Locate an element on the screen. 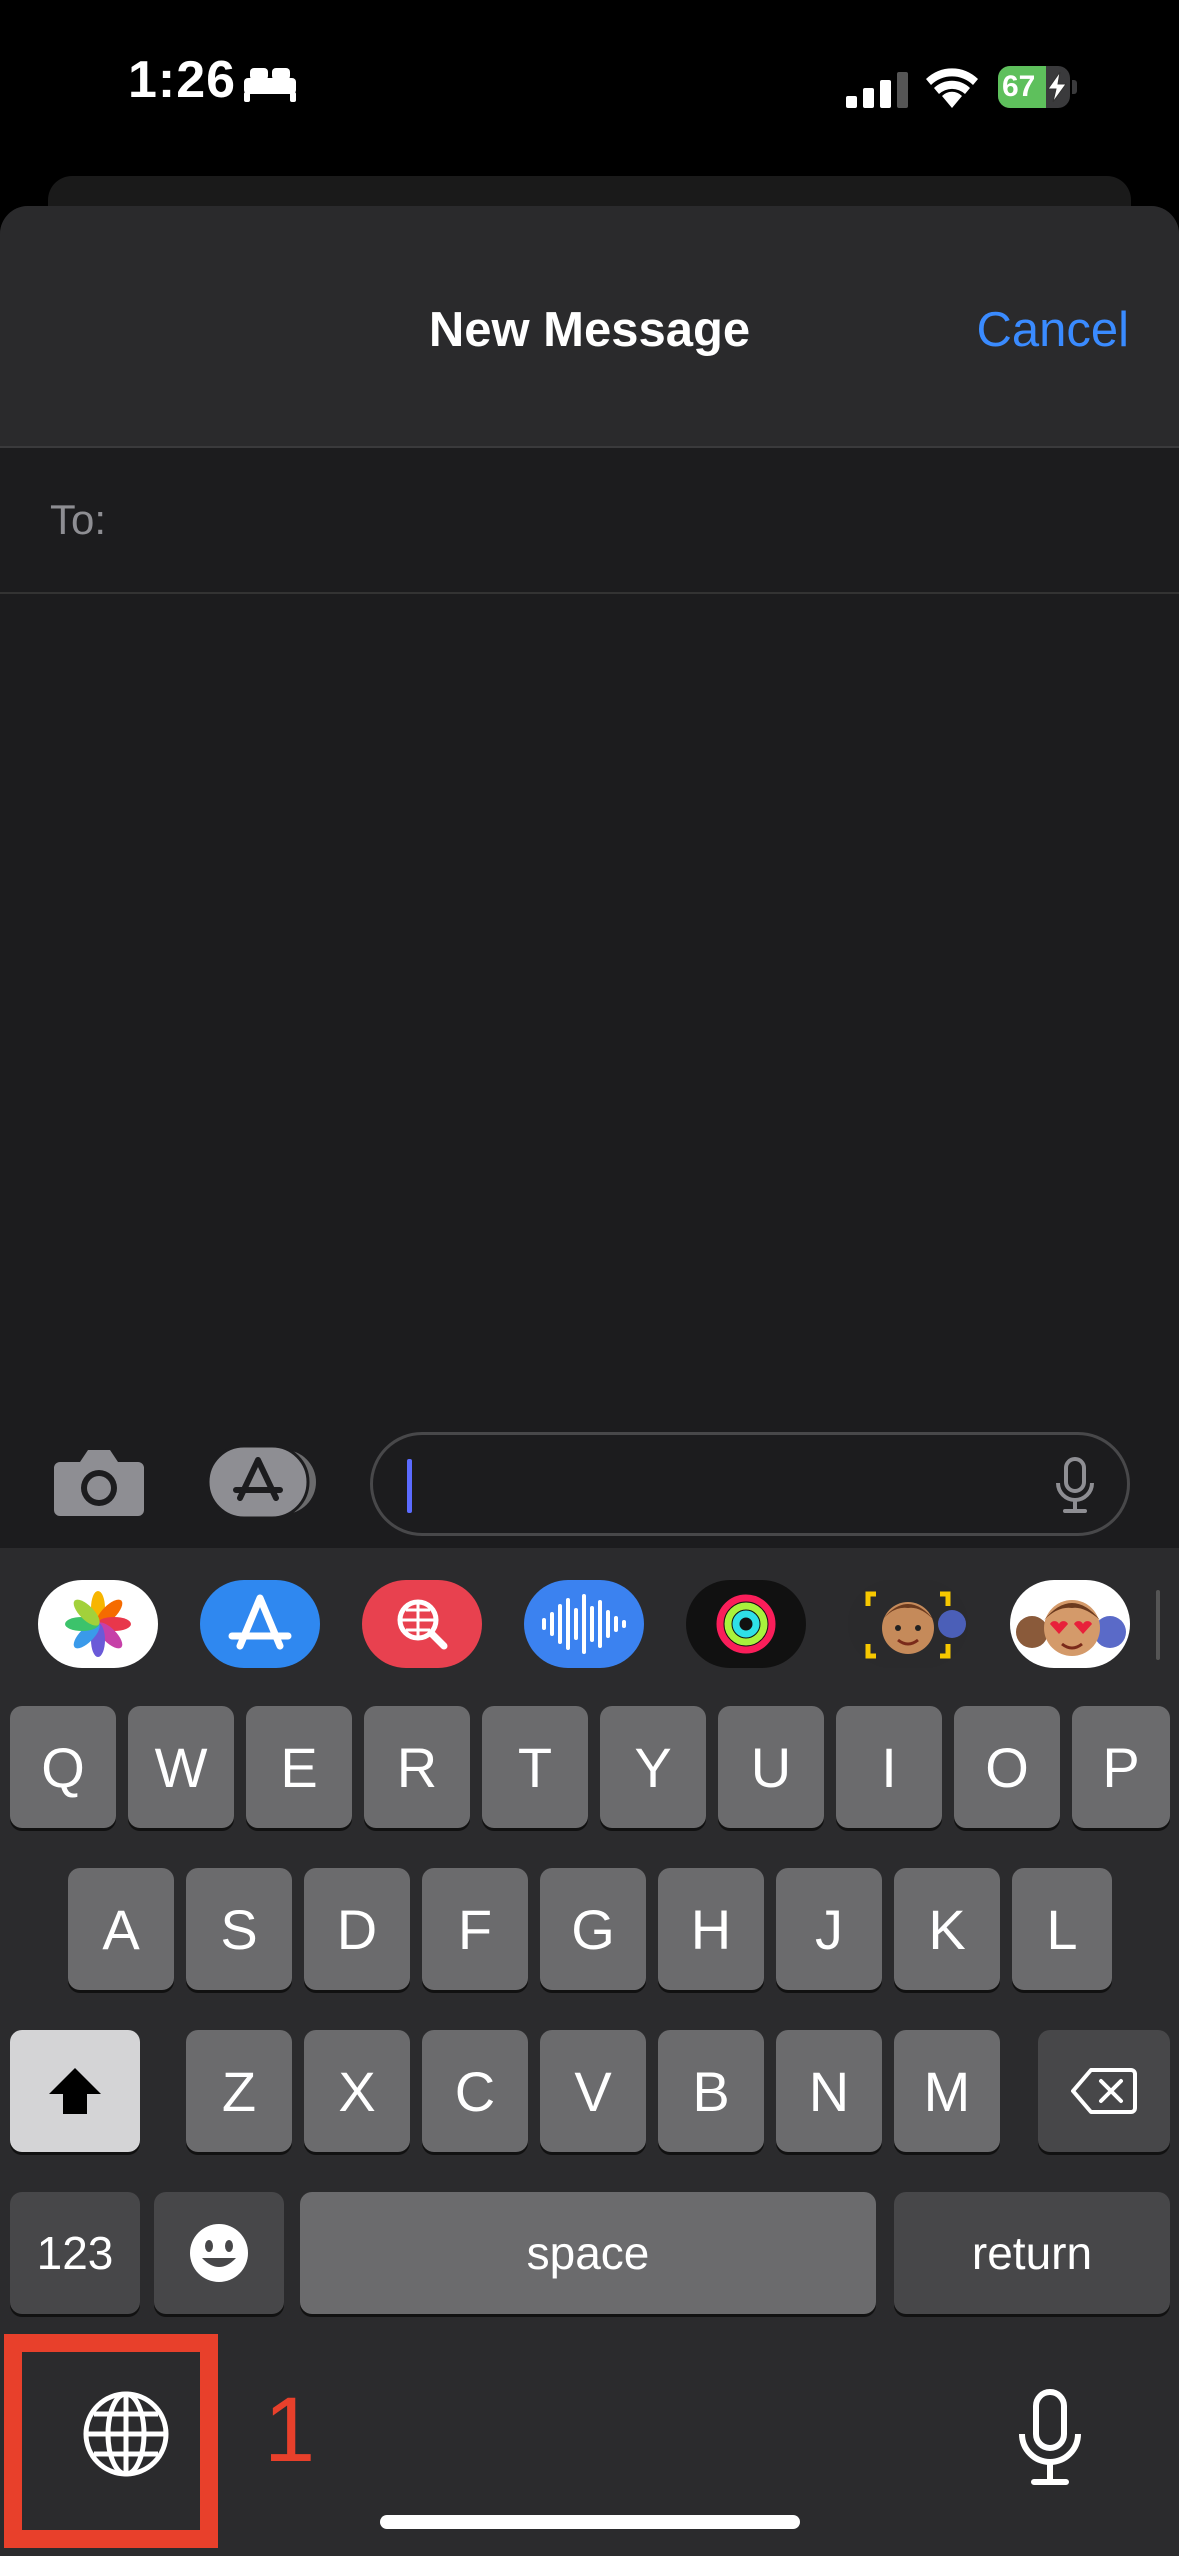 The height and width of the screenshot is (2556, 1179). key-j: J is located at coordinates (829, 1929).